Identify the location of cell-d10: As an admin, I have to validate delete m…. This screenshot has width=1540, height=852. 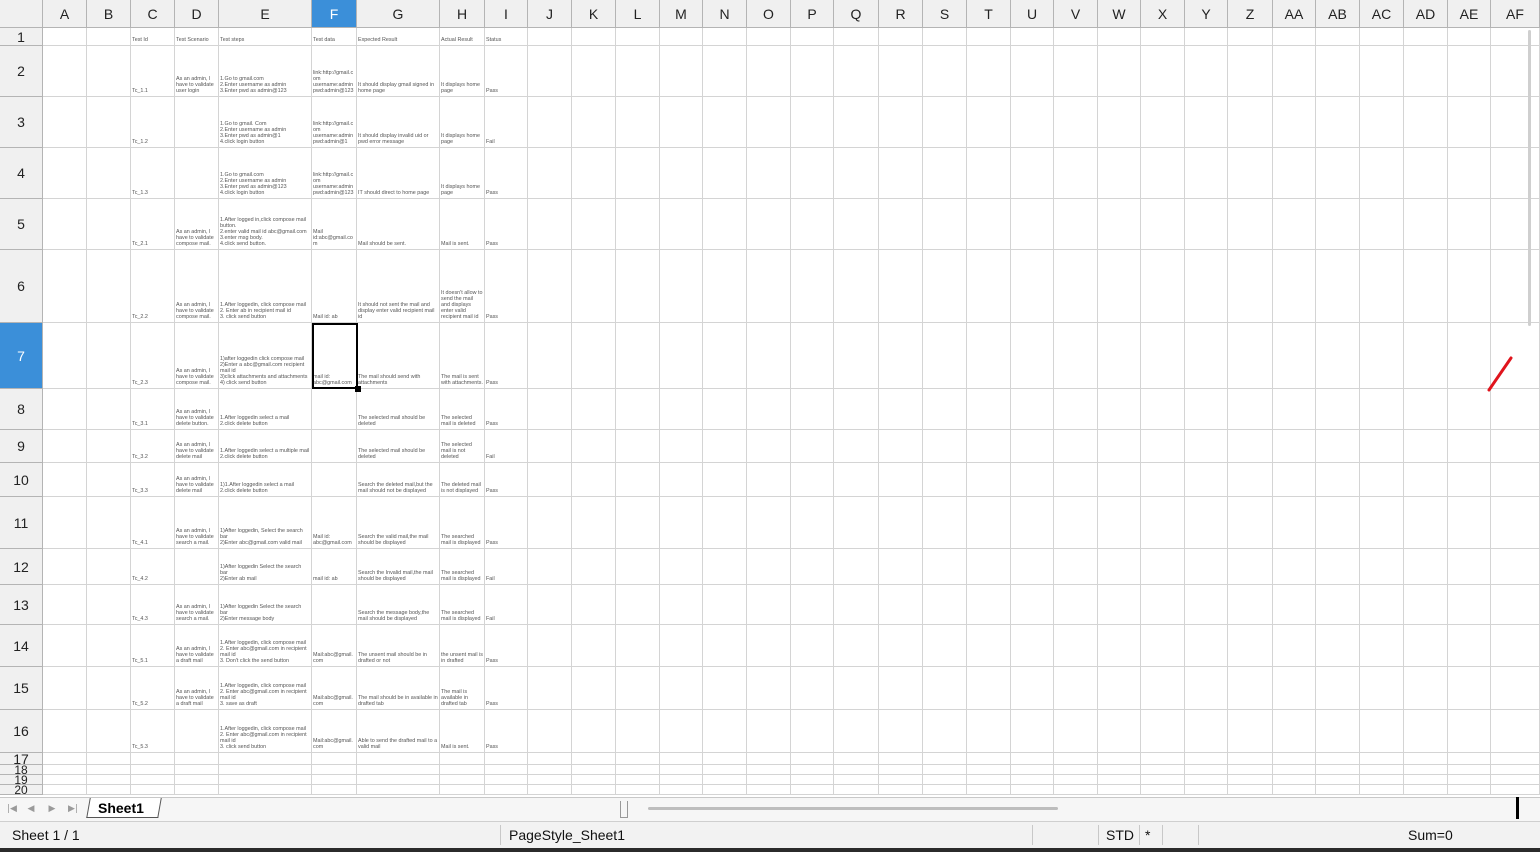
(197, 480).